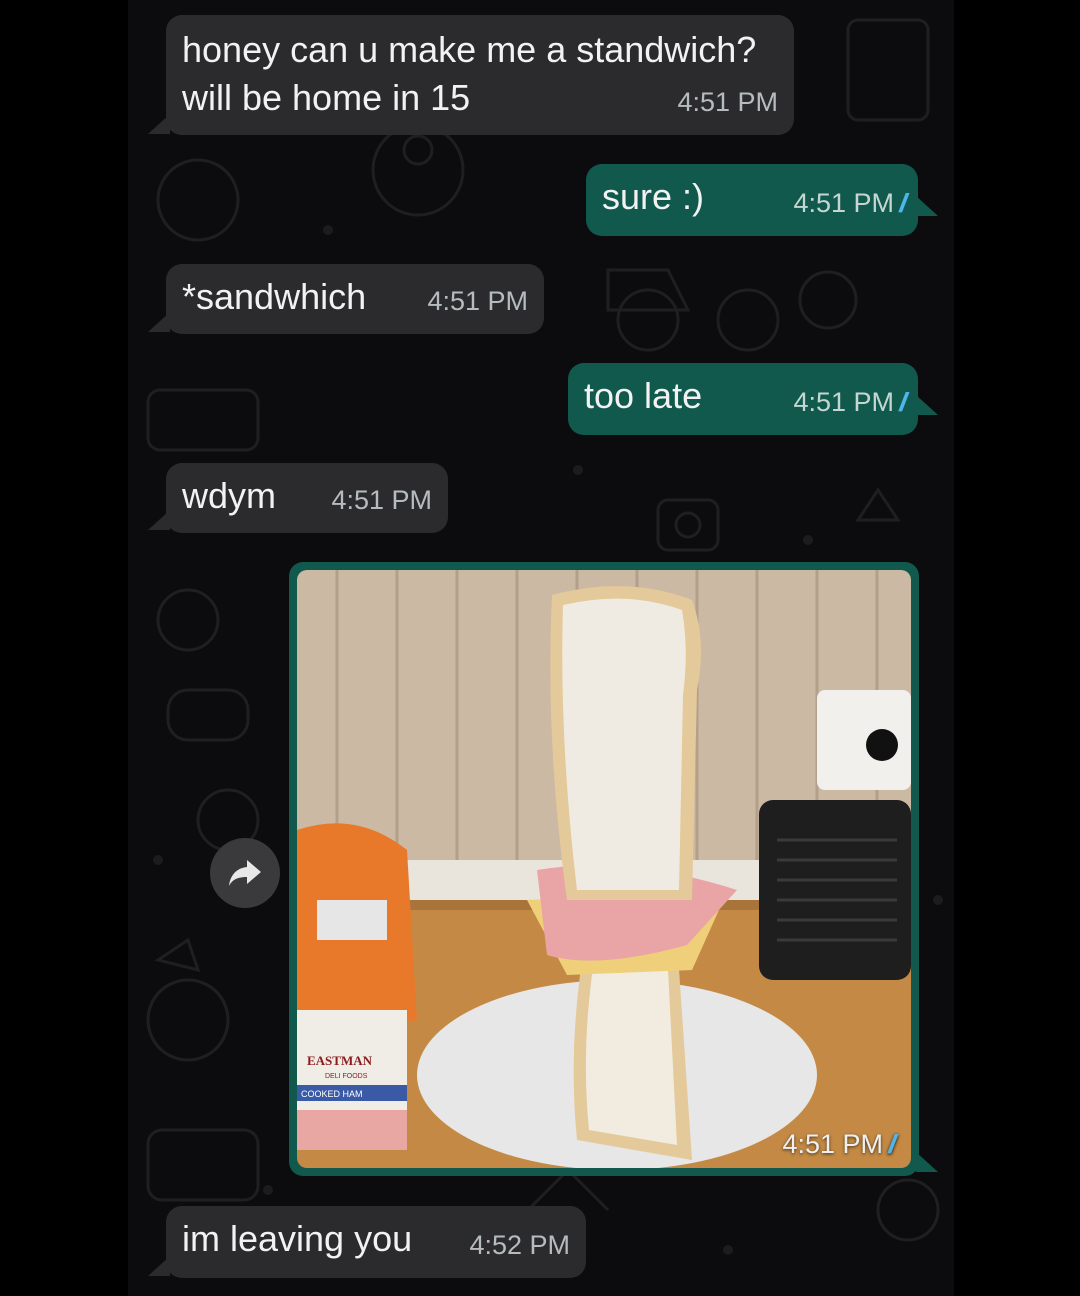 The width and height of the screenshot is (1080, 1296). Describe the element at coordinates (743, 399) in the screenshot. I see `message-outgoing: too late 4:51 PM //` at that location.